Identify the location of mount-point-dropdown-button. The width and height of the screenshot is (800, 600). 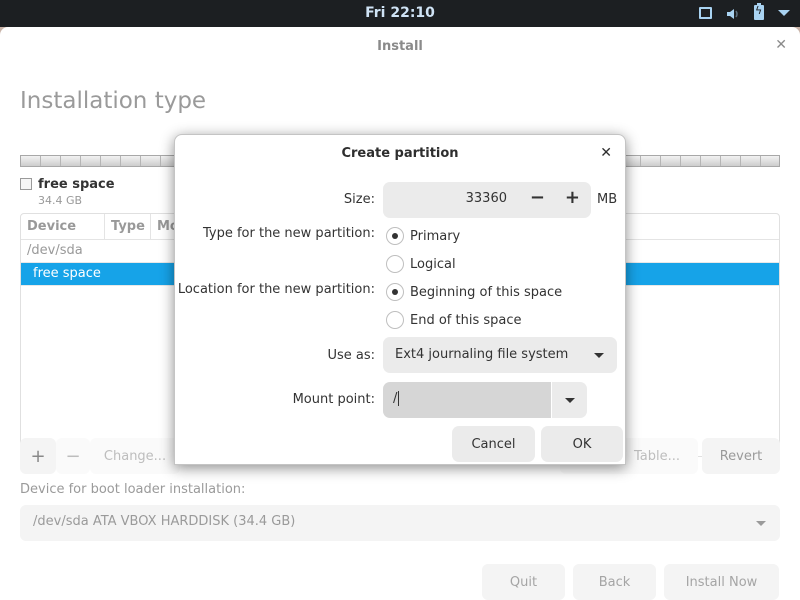
(569, 400).